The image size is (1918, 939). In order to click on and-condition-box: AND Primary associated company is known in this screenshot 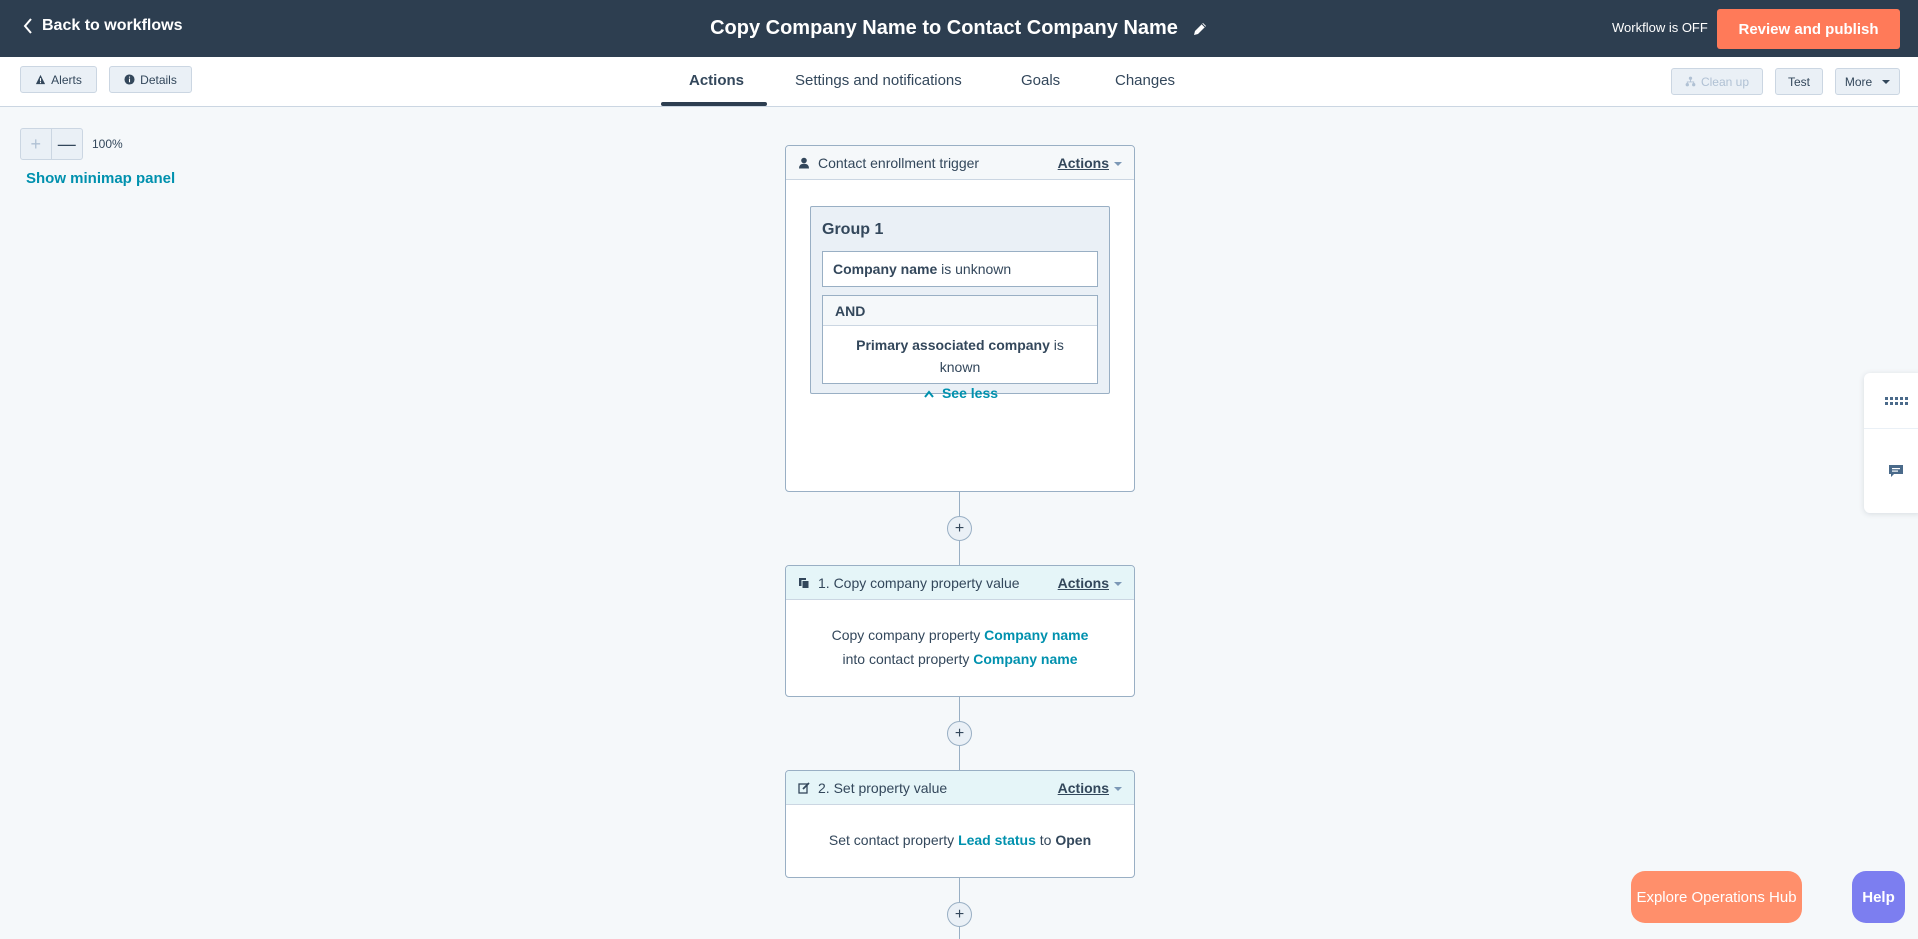, I will do `click(960, 339)`.